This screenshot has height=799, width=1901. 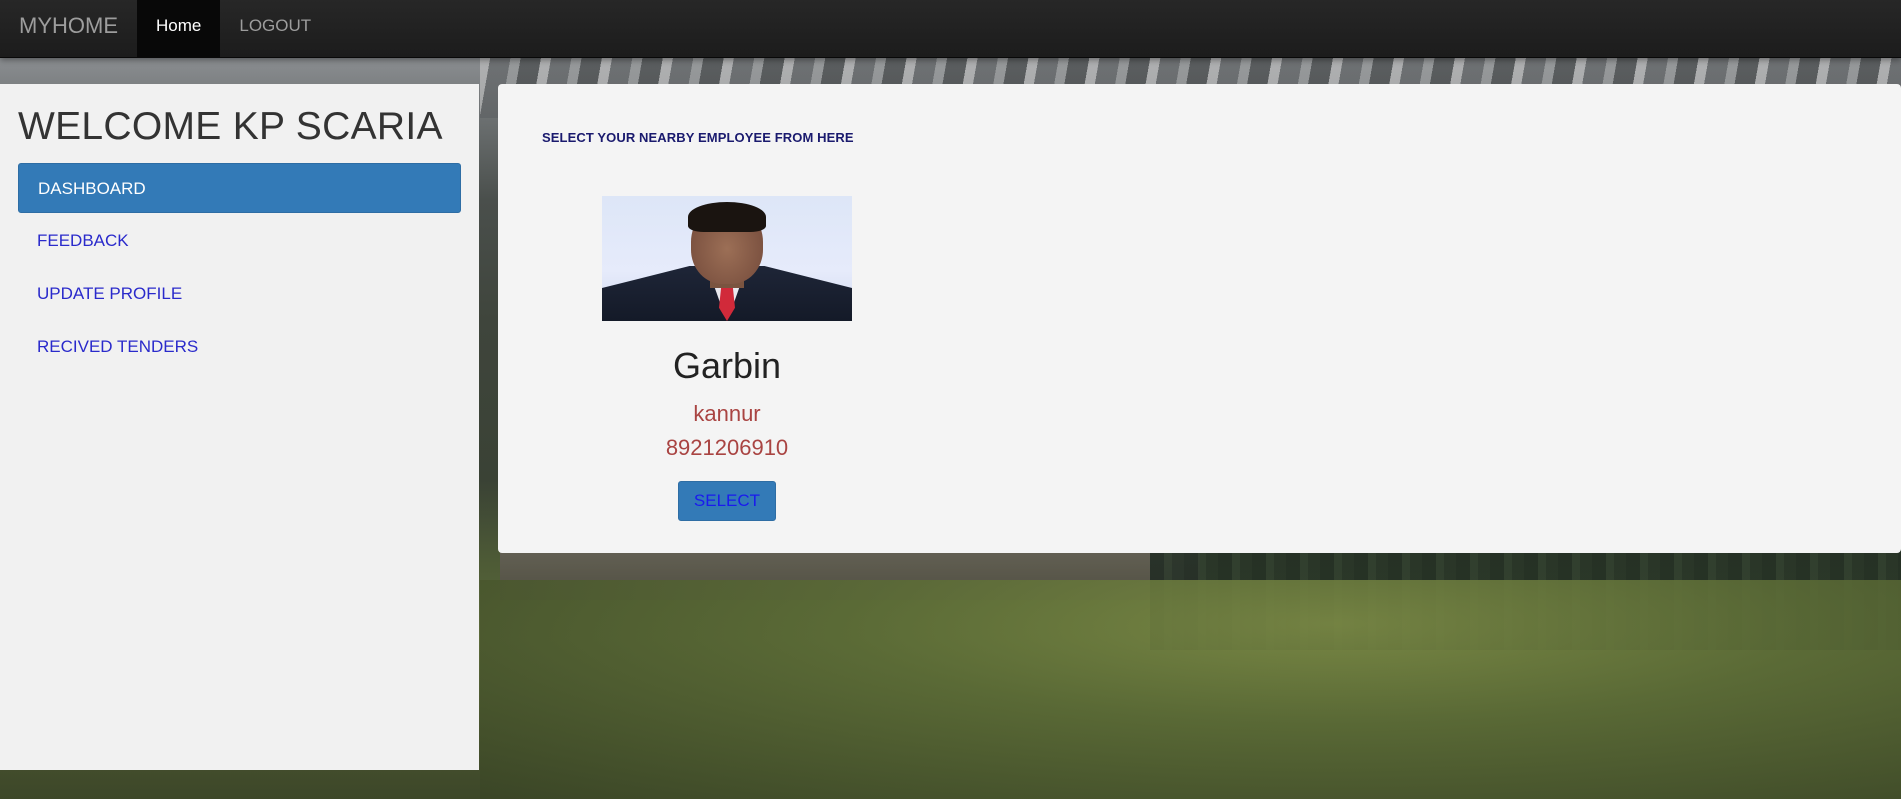 I want to click on sidebar-item-recived-tenders: RECIVED TENDERS, so click(x=239, y=347).